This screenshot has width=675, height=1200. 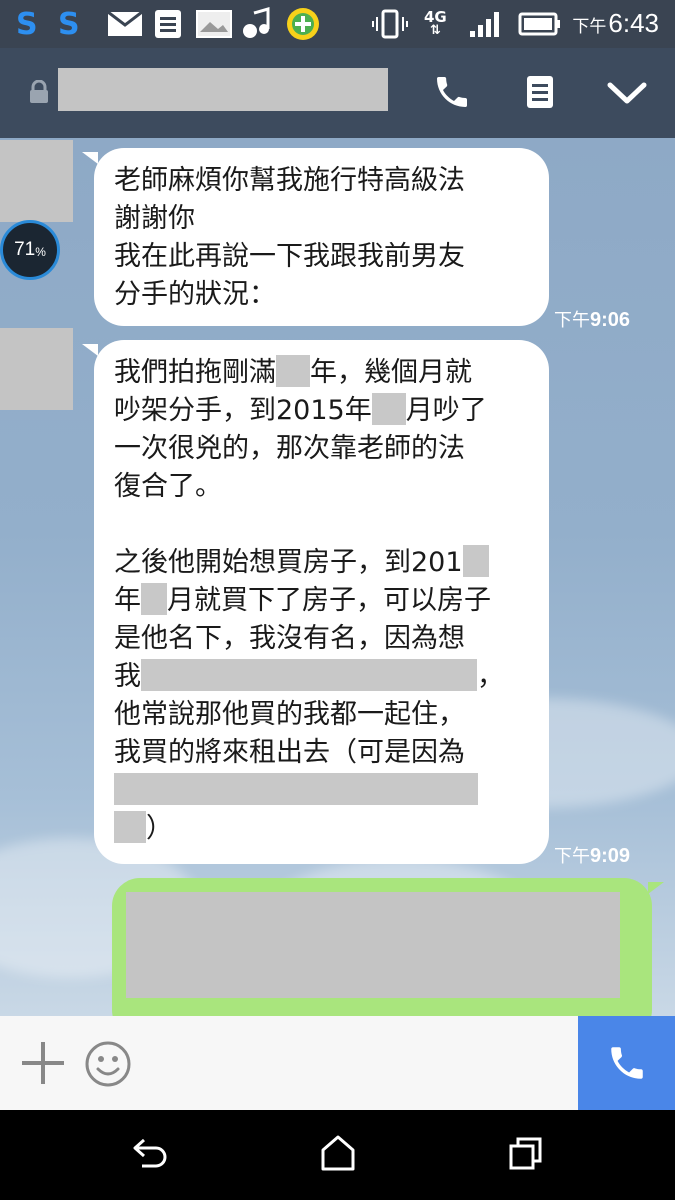 What do you see at coordinates (435, 17) in the screenshot?
I see `network-type: 4G` at bounding box center [435, 17].